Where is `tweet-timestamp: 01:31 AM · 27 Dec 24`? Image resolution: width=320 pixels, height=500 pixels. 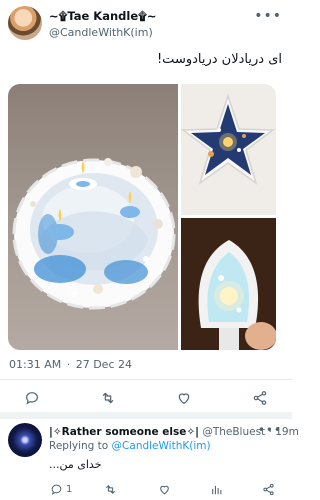
tweet-timestamp: 01:31 AM · 27 Dec 24 is located at coordinates (70, 364).